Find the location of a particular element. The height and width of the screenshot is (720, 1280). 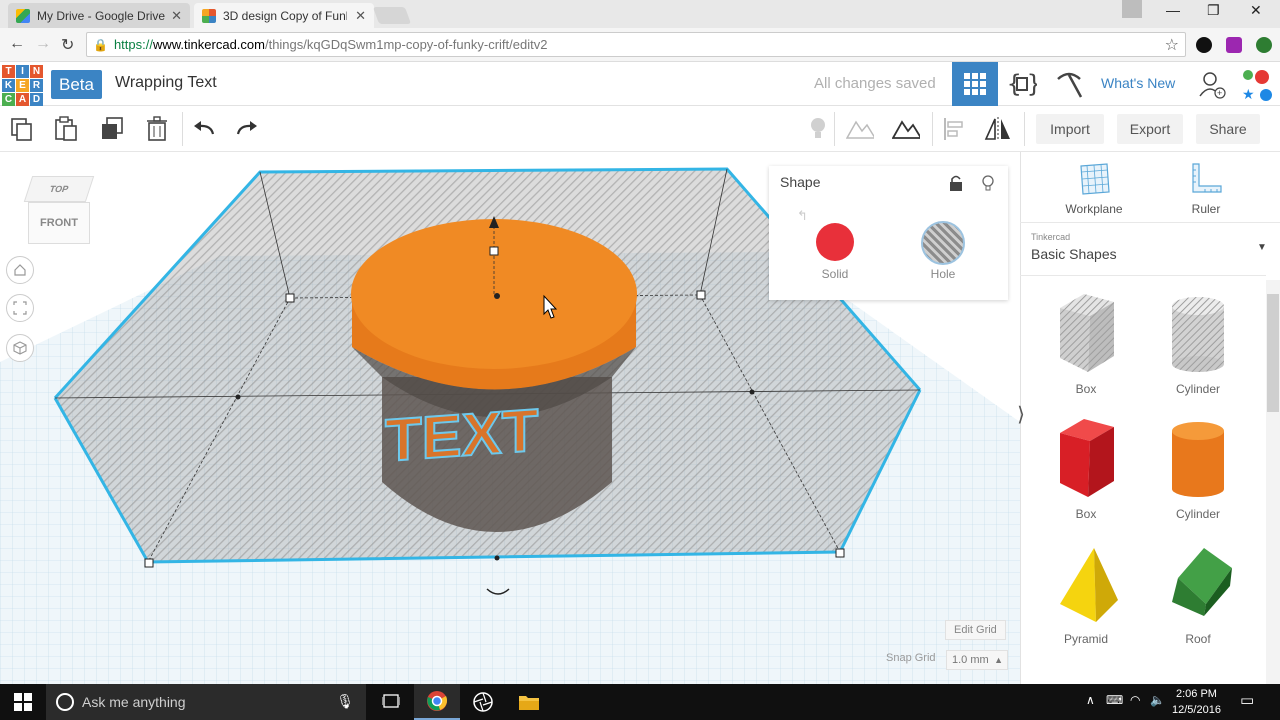

terrain-button is located at coordinates (860, 129).